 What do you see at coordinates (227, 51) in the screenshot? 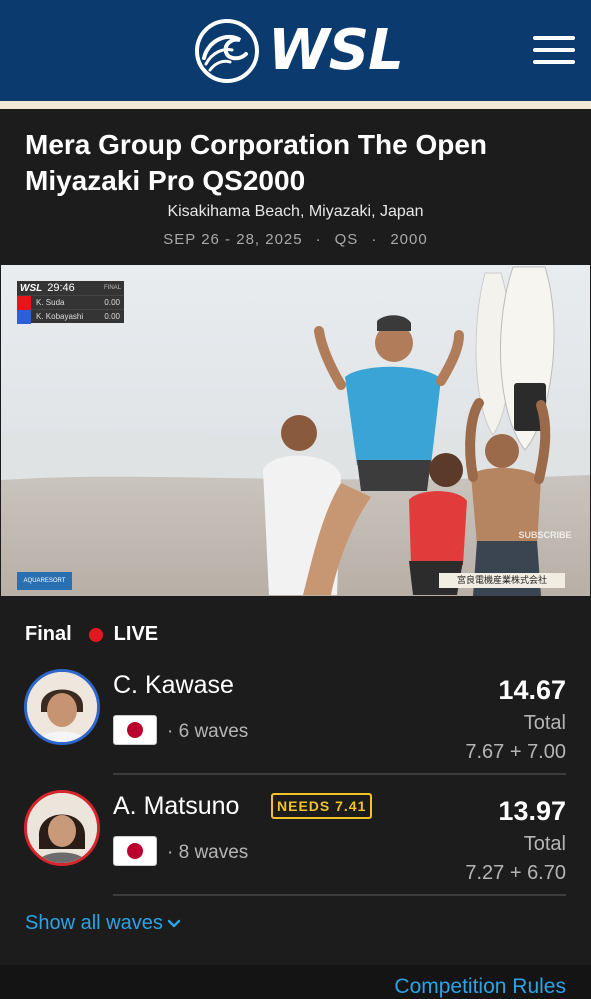
I see `wsl-wave-logo-icon` at bounding box center [227, 51].